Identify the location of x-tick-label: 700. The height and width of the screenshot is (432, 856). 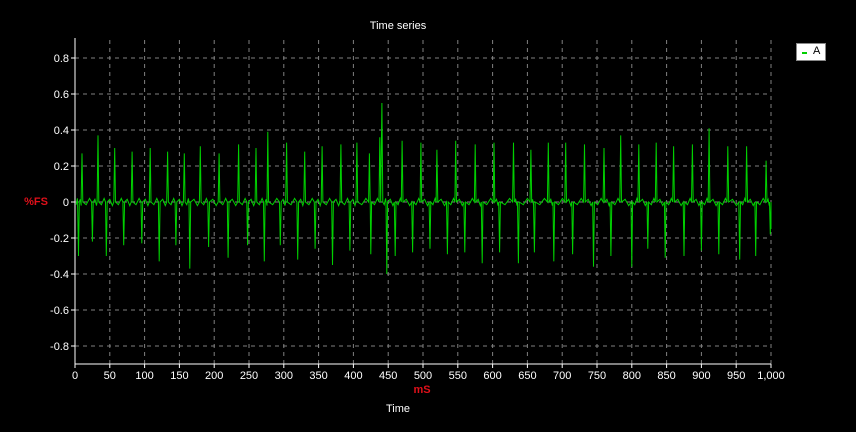
(562, 376).